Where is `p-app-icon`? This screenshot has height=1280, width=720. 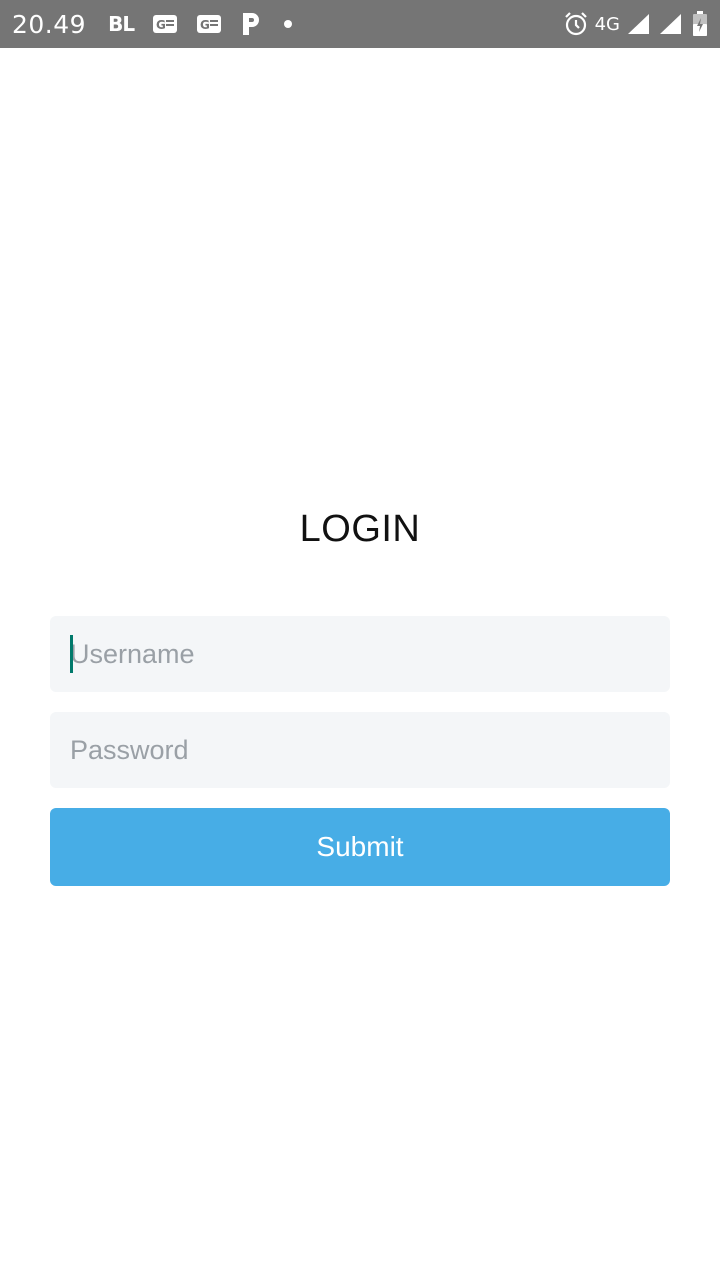
p-app-icon is located at coordinates (251, 24).